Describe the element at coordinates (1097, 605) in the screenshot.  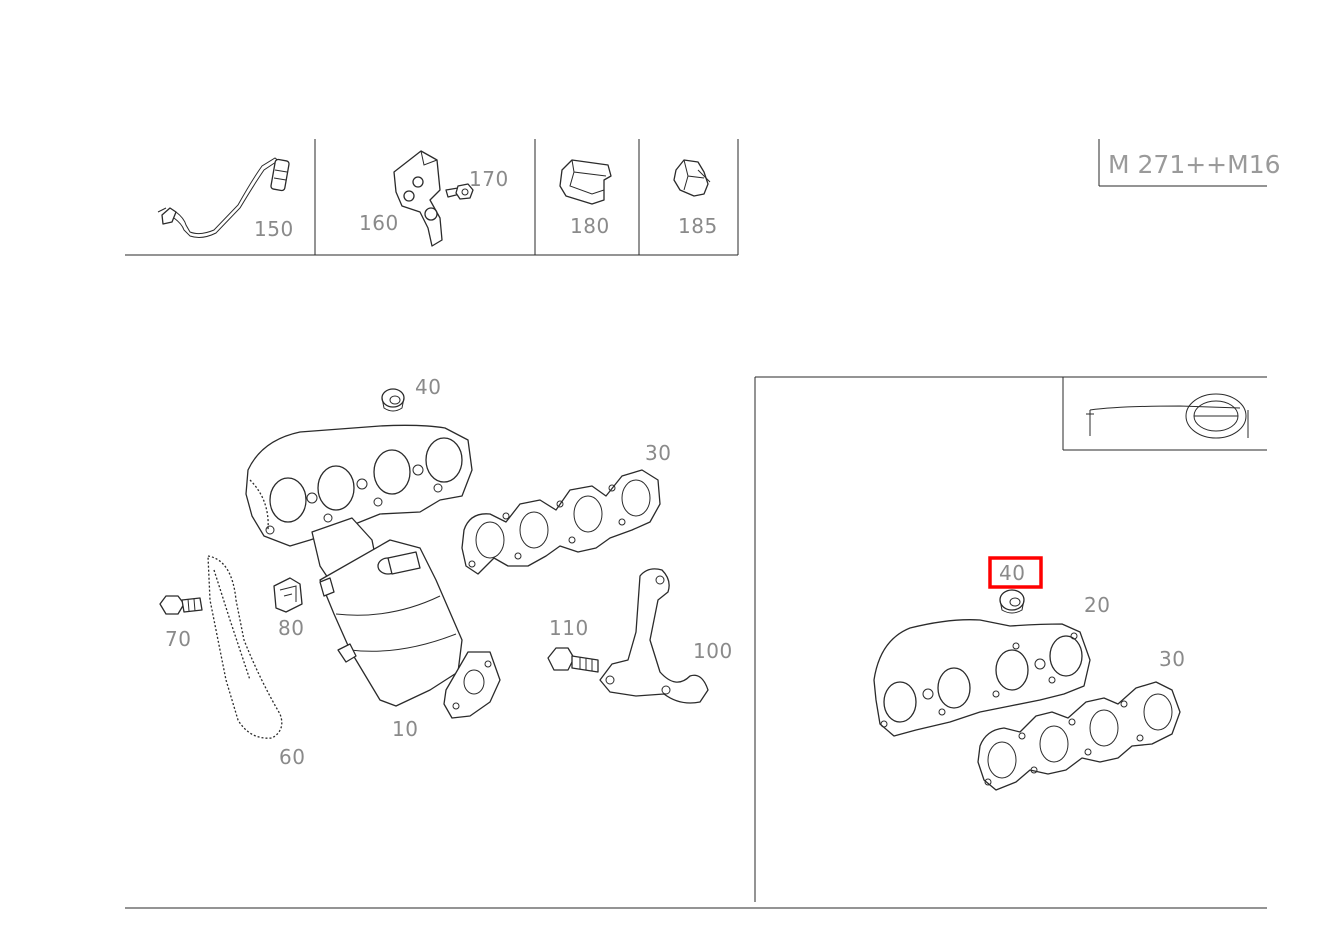
I see `callout-20: 20` at that location.